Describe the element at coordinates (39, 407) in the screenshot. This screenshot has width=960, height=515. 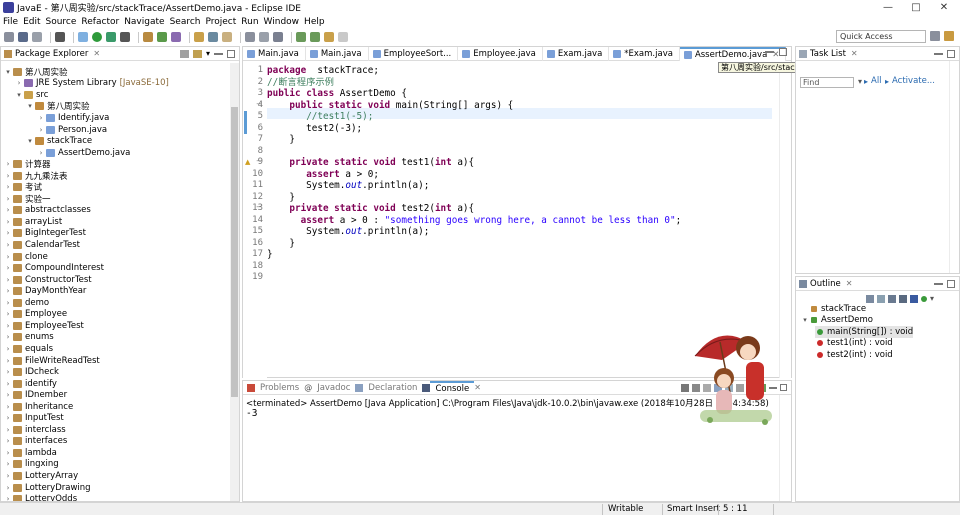
I see `tree-item: › Inheritance` at that location.